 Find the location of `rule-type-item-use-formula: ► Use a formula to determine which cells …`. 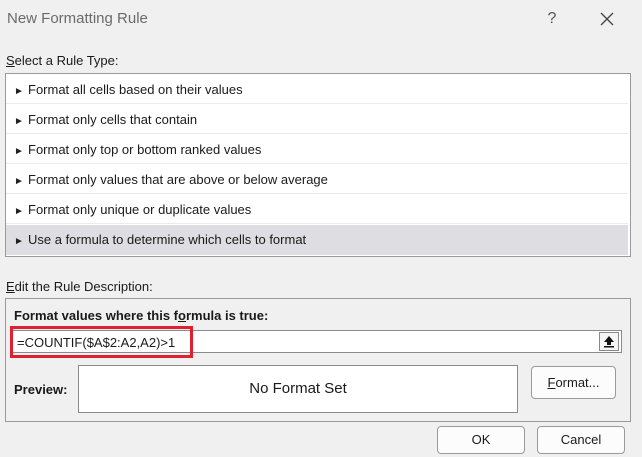

rule-type-item-use-formula: ► Use a formula to determine which cells … is located at coordinates (317, 240).